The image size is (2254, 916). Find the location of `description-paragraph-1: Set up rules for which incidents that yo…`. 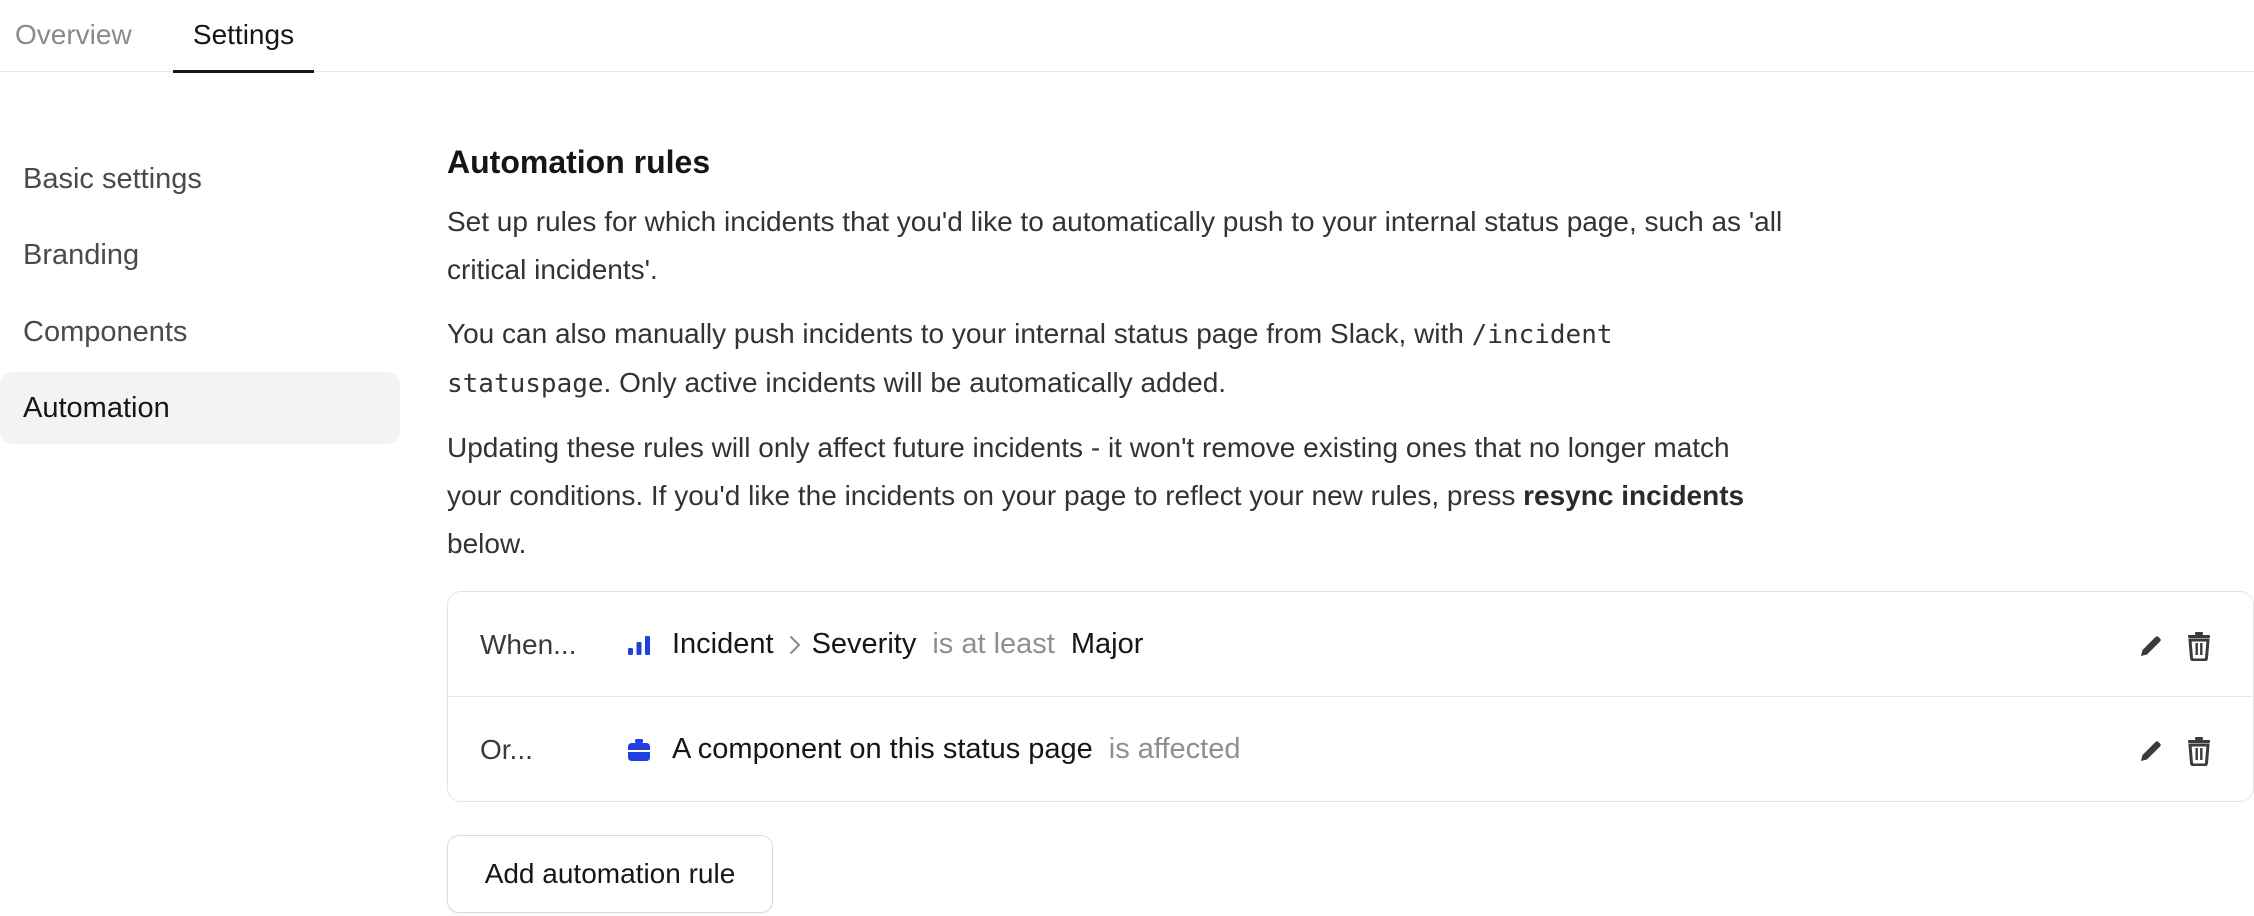

description-paragraph-1: Set up rules for which incidents that yo… is located at coordinates (1115, 245).